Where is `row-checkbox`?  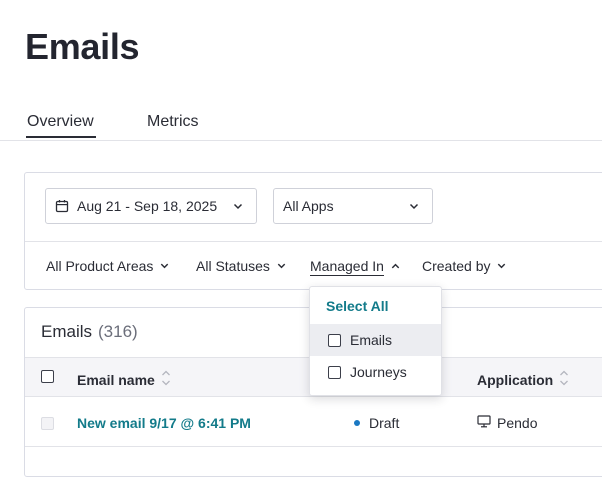 row-checkbox is located at coordinates (47, 423).